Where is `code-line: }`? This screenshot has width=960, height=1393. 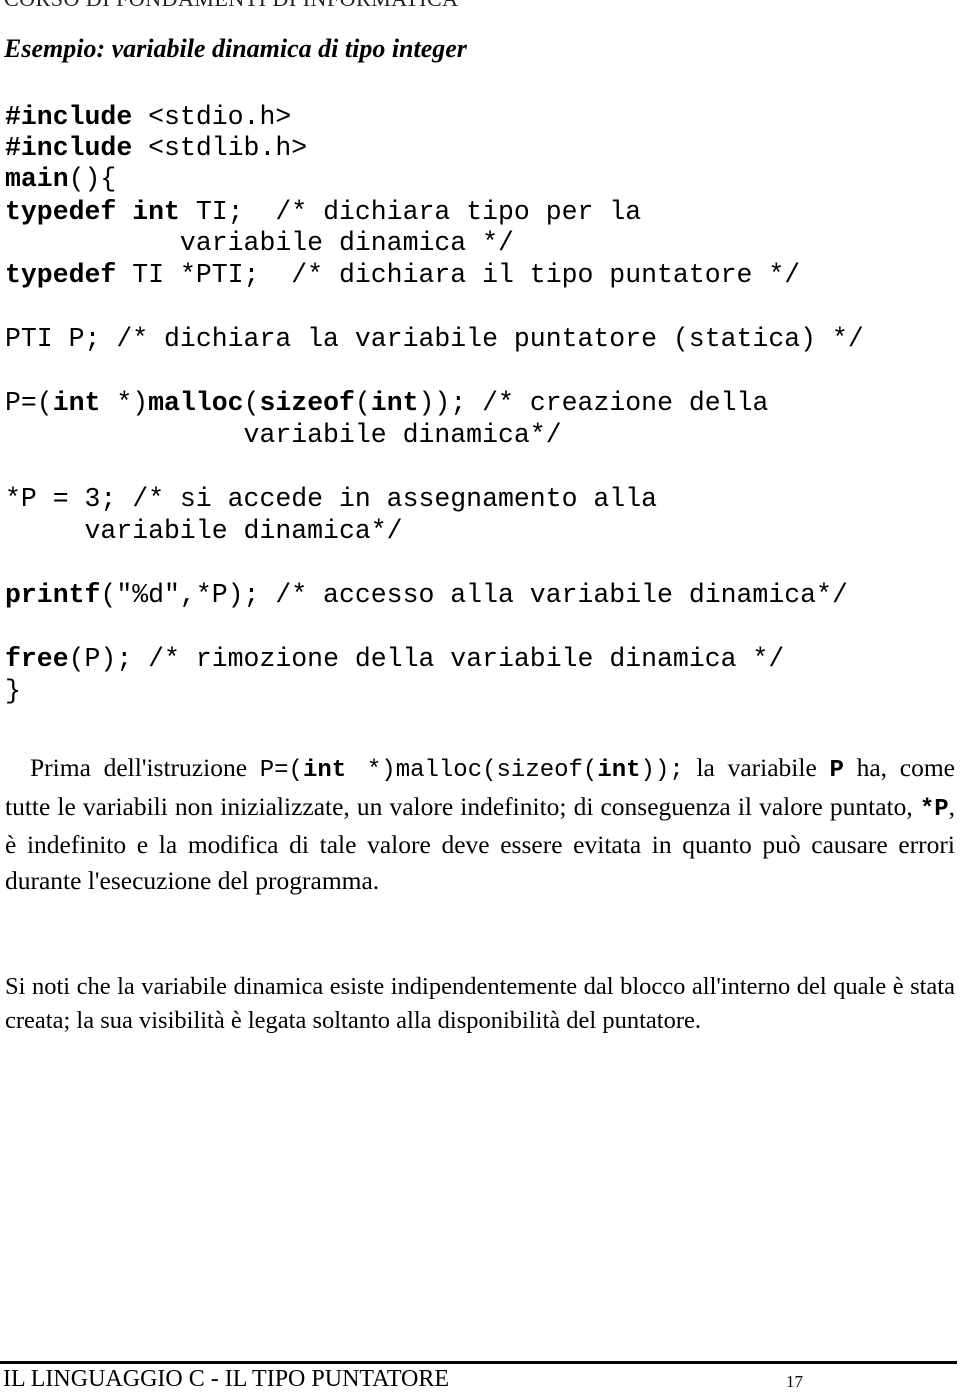 code-line: } is located at coordinates (13, 691).